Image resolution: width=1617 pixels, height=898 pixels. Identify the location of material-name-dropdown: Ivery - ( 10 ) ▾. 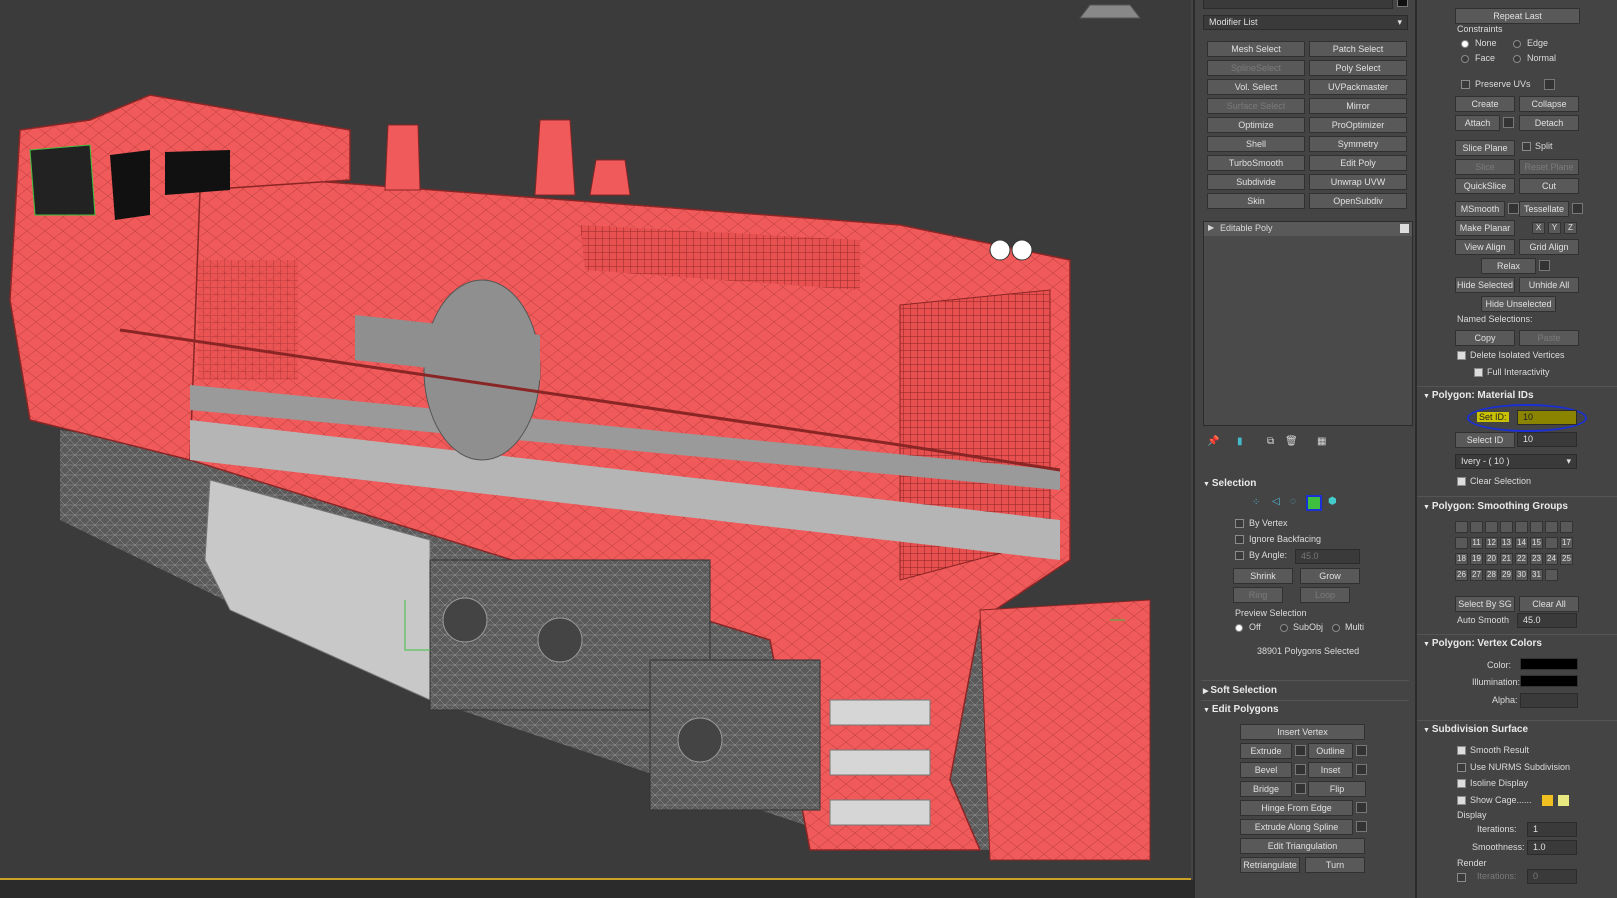
(1516, 461).